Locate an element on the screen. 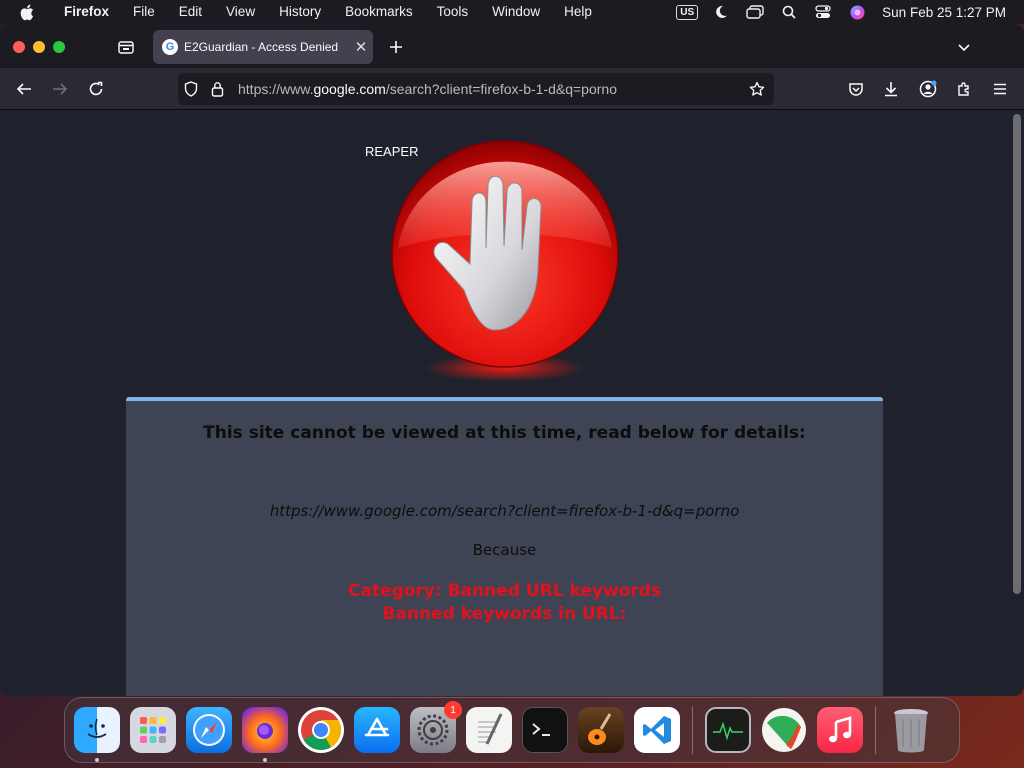  control-center-icon is located at coordinates (823, 12).